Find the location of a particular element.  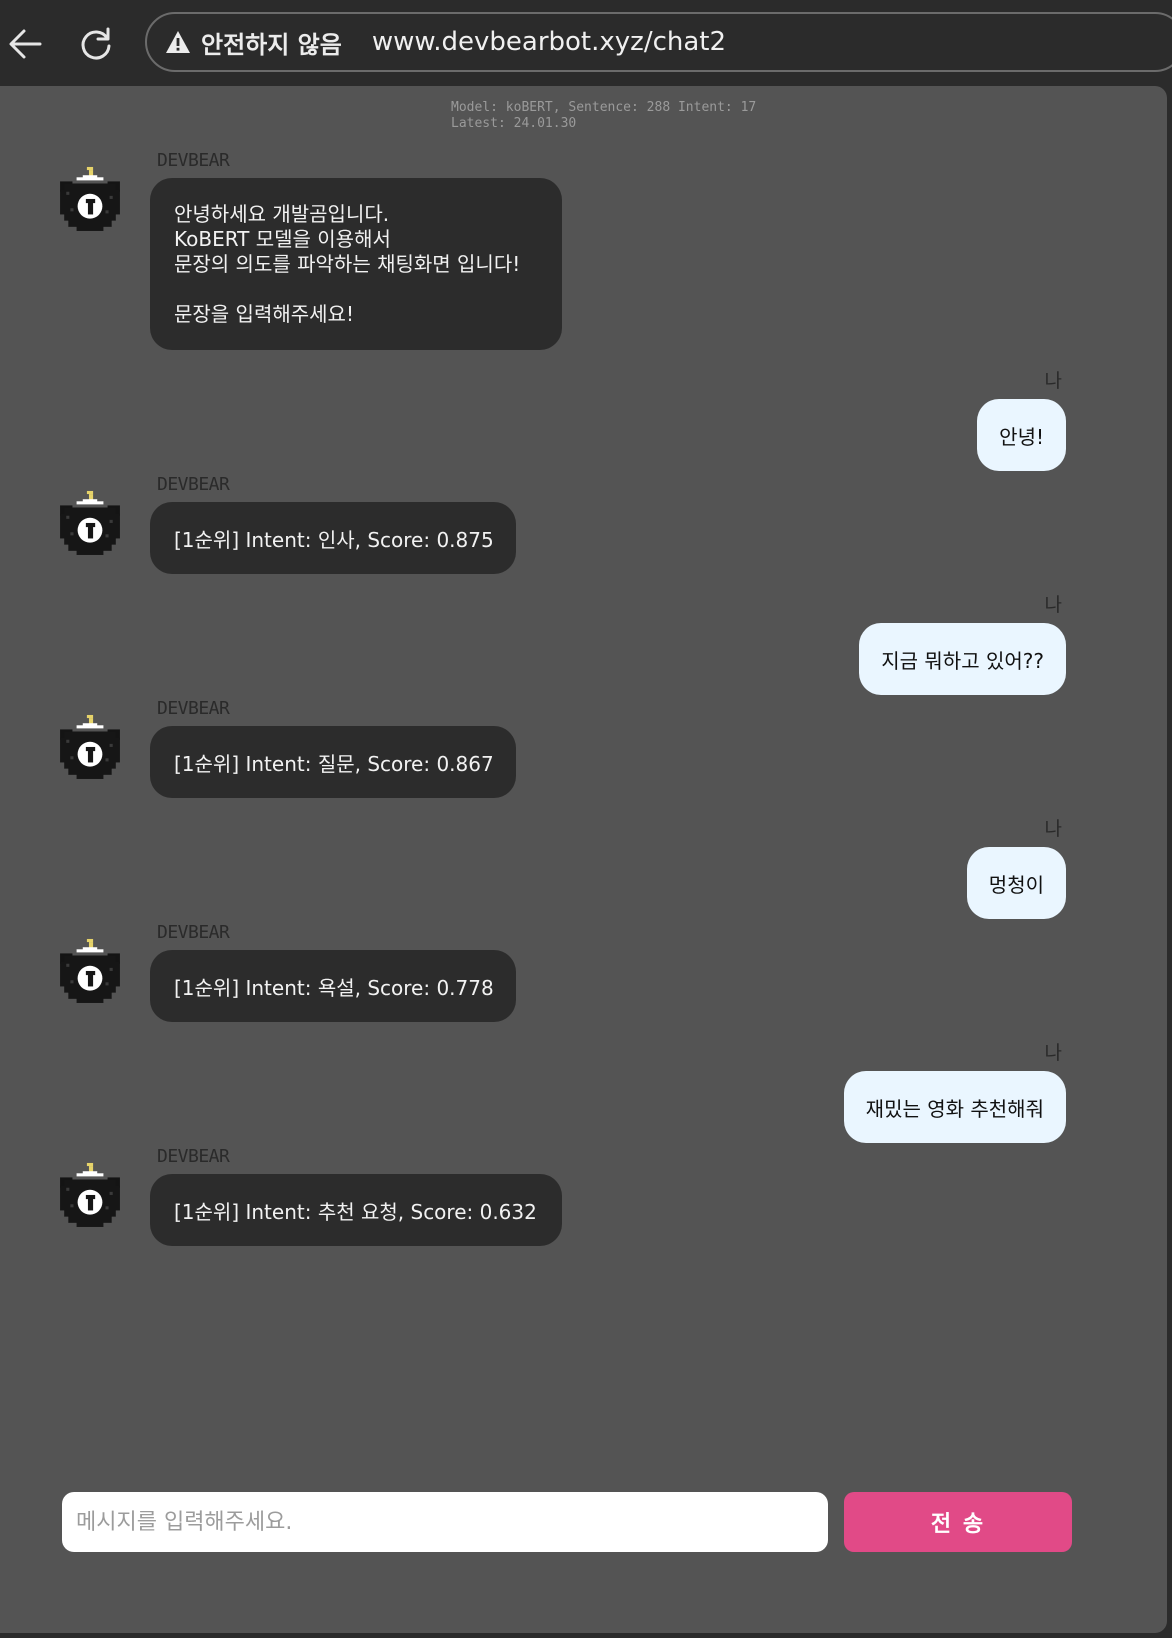

message-input is located at coordinates (445, 1522).